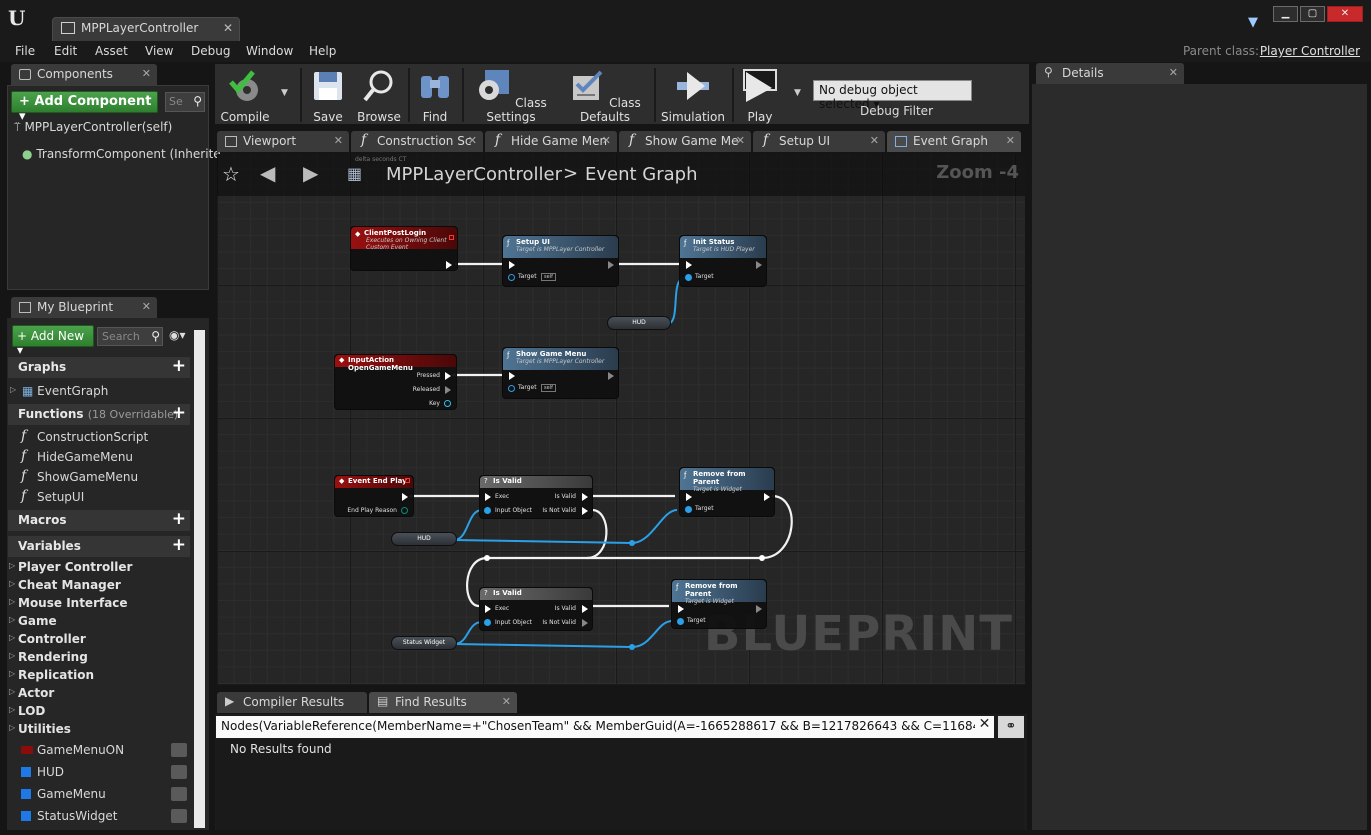  I want to click on visibility-eye-icon: ◉▾, so click(177, 335).